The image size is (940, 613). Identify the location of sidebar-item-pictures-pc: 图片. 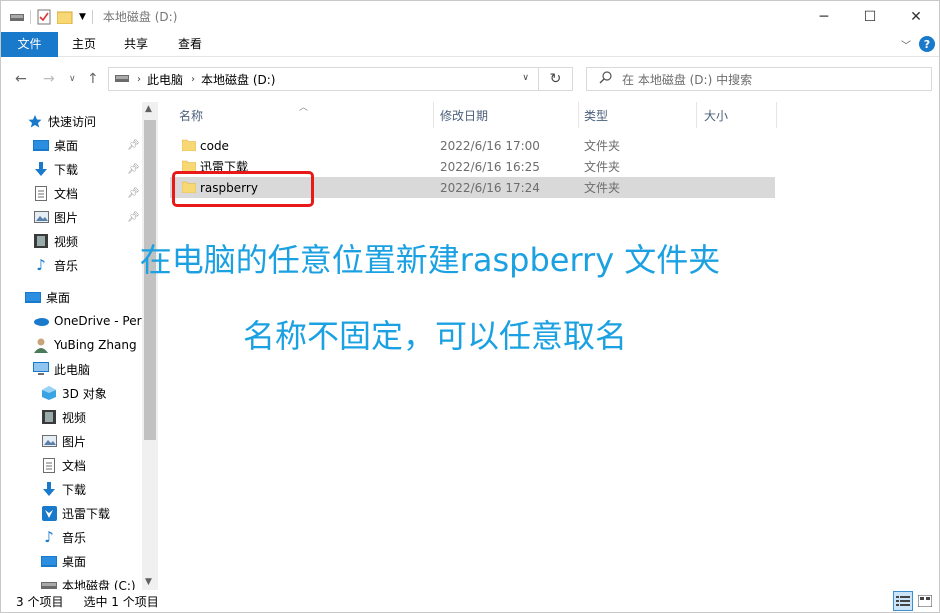
(63, 441).